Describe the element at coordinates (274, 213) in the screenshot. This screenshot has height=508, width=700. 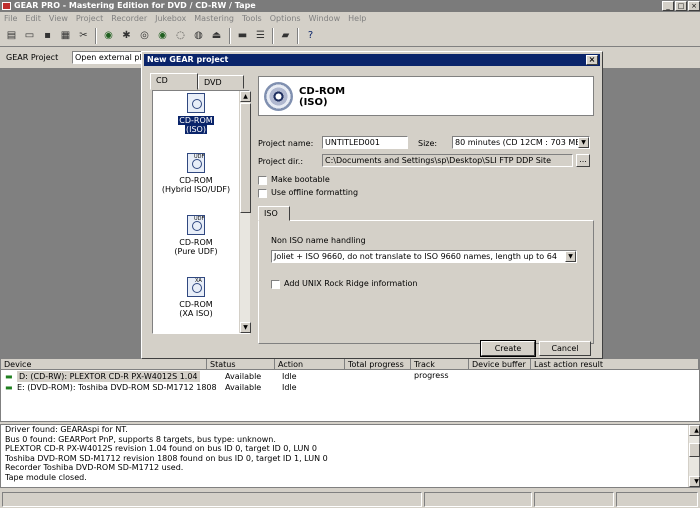
I see `tab-iso: ISO` at that location.